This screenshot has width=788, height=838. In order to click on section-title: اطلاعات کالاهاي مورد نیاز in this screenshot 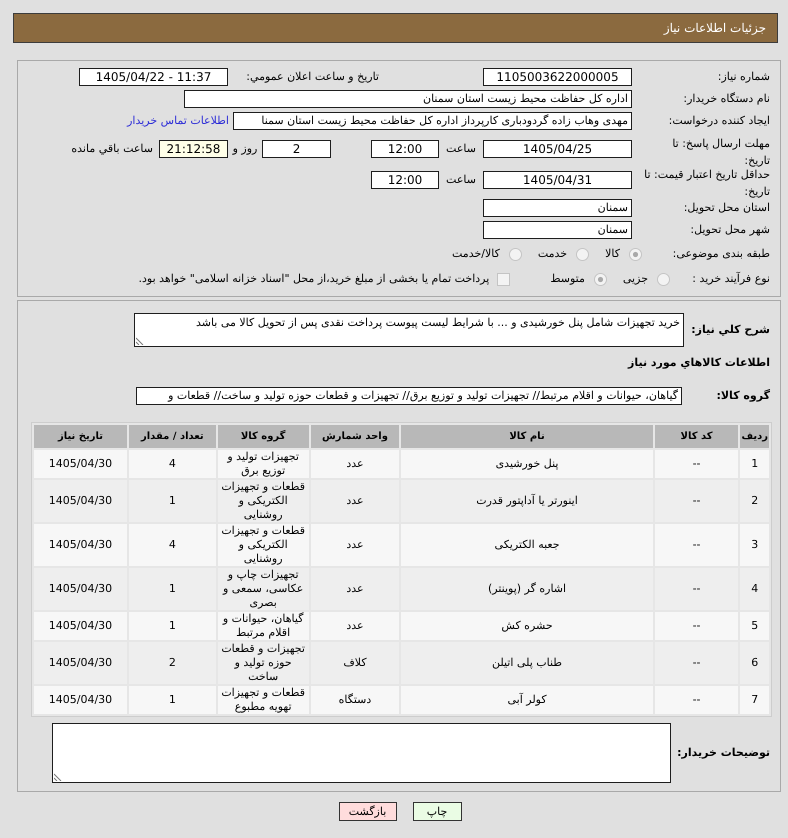, I will do `click(699, 362)`.